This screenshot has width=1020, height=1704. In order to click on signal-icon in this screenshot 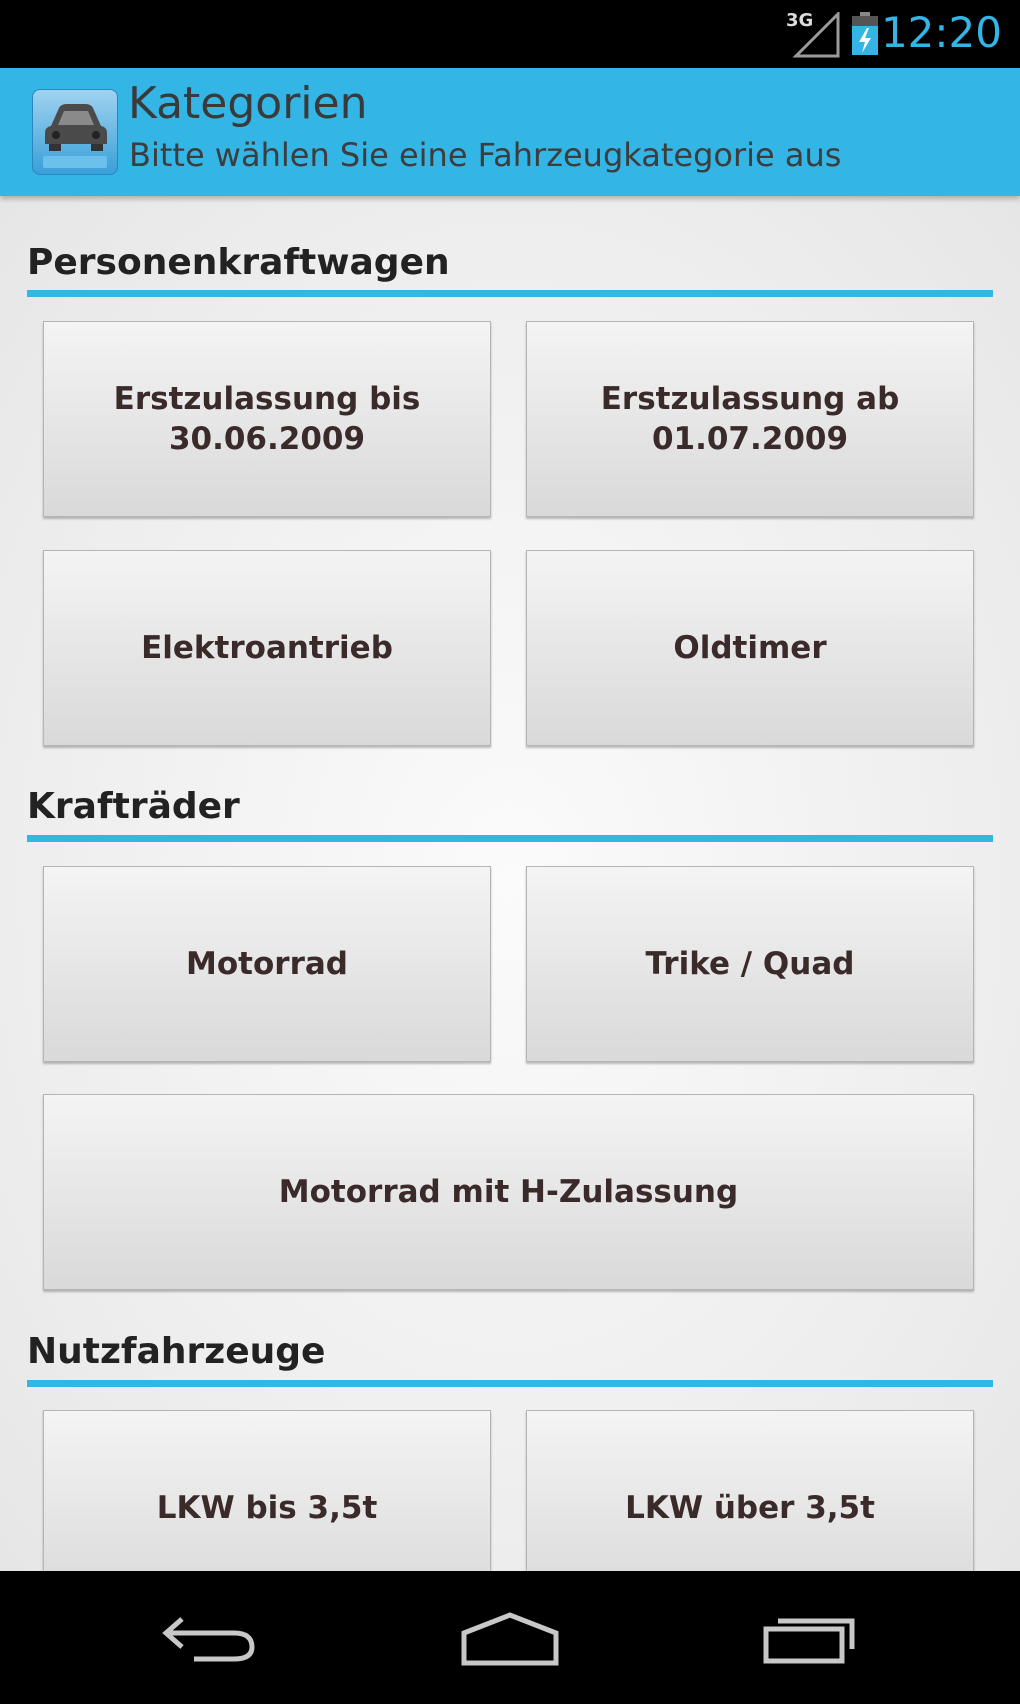, I will do `click(816, 35)`.